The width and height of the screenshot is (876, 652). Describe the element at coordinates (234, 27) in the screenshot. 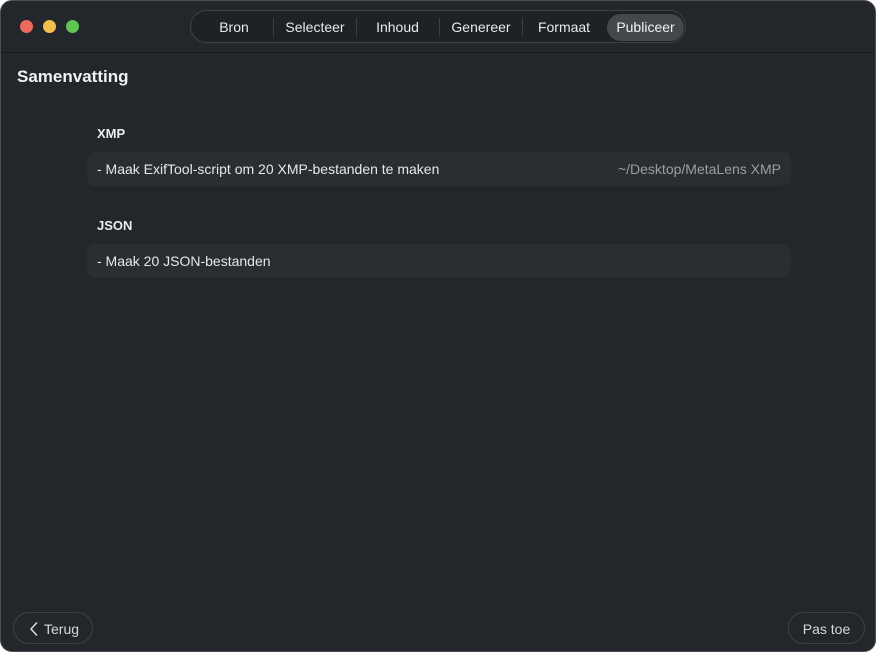

I see `tab-bron: Bron` at that location.